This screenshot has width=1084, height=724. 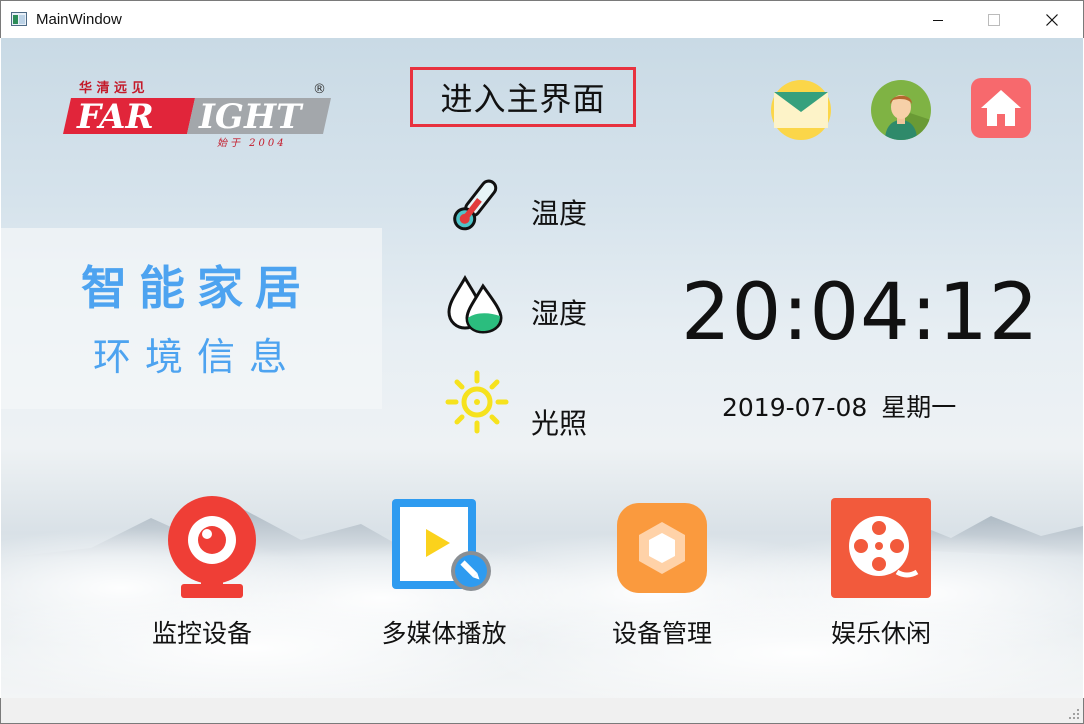 I want to click on clock-weekday: 星期一, so click(x=919, y=407).